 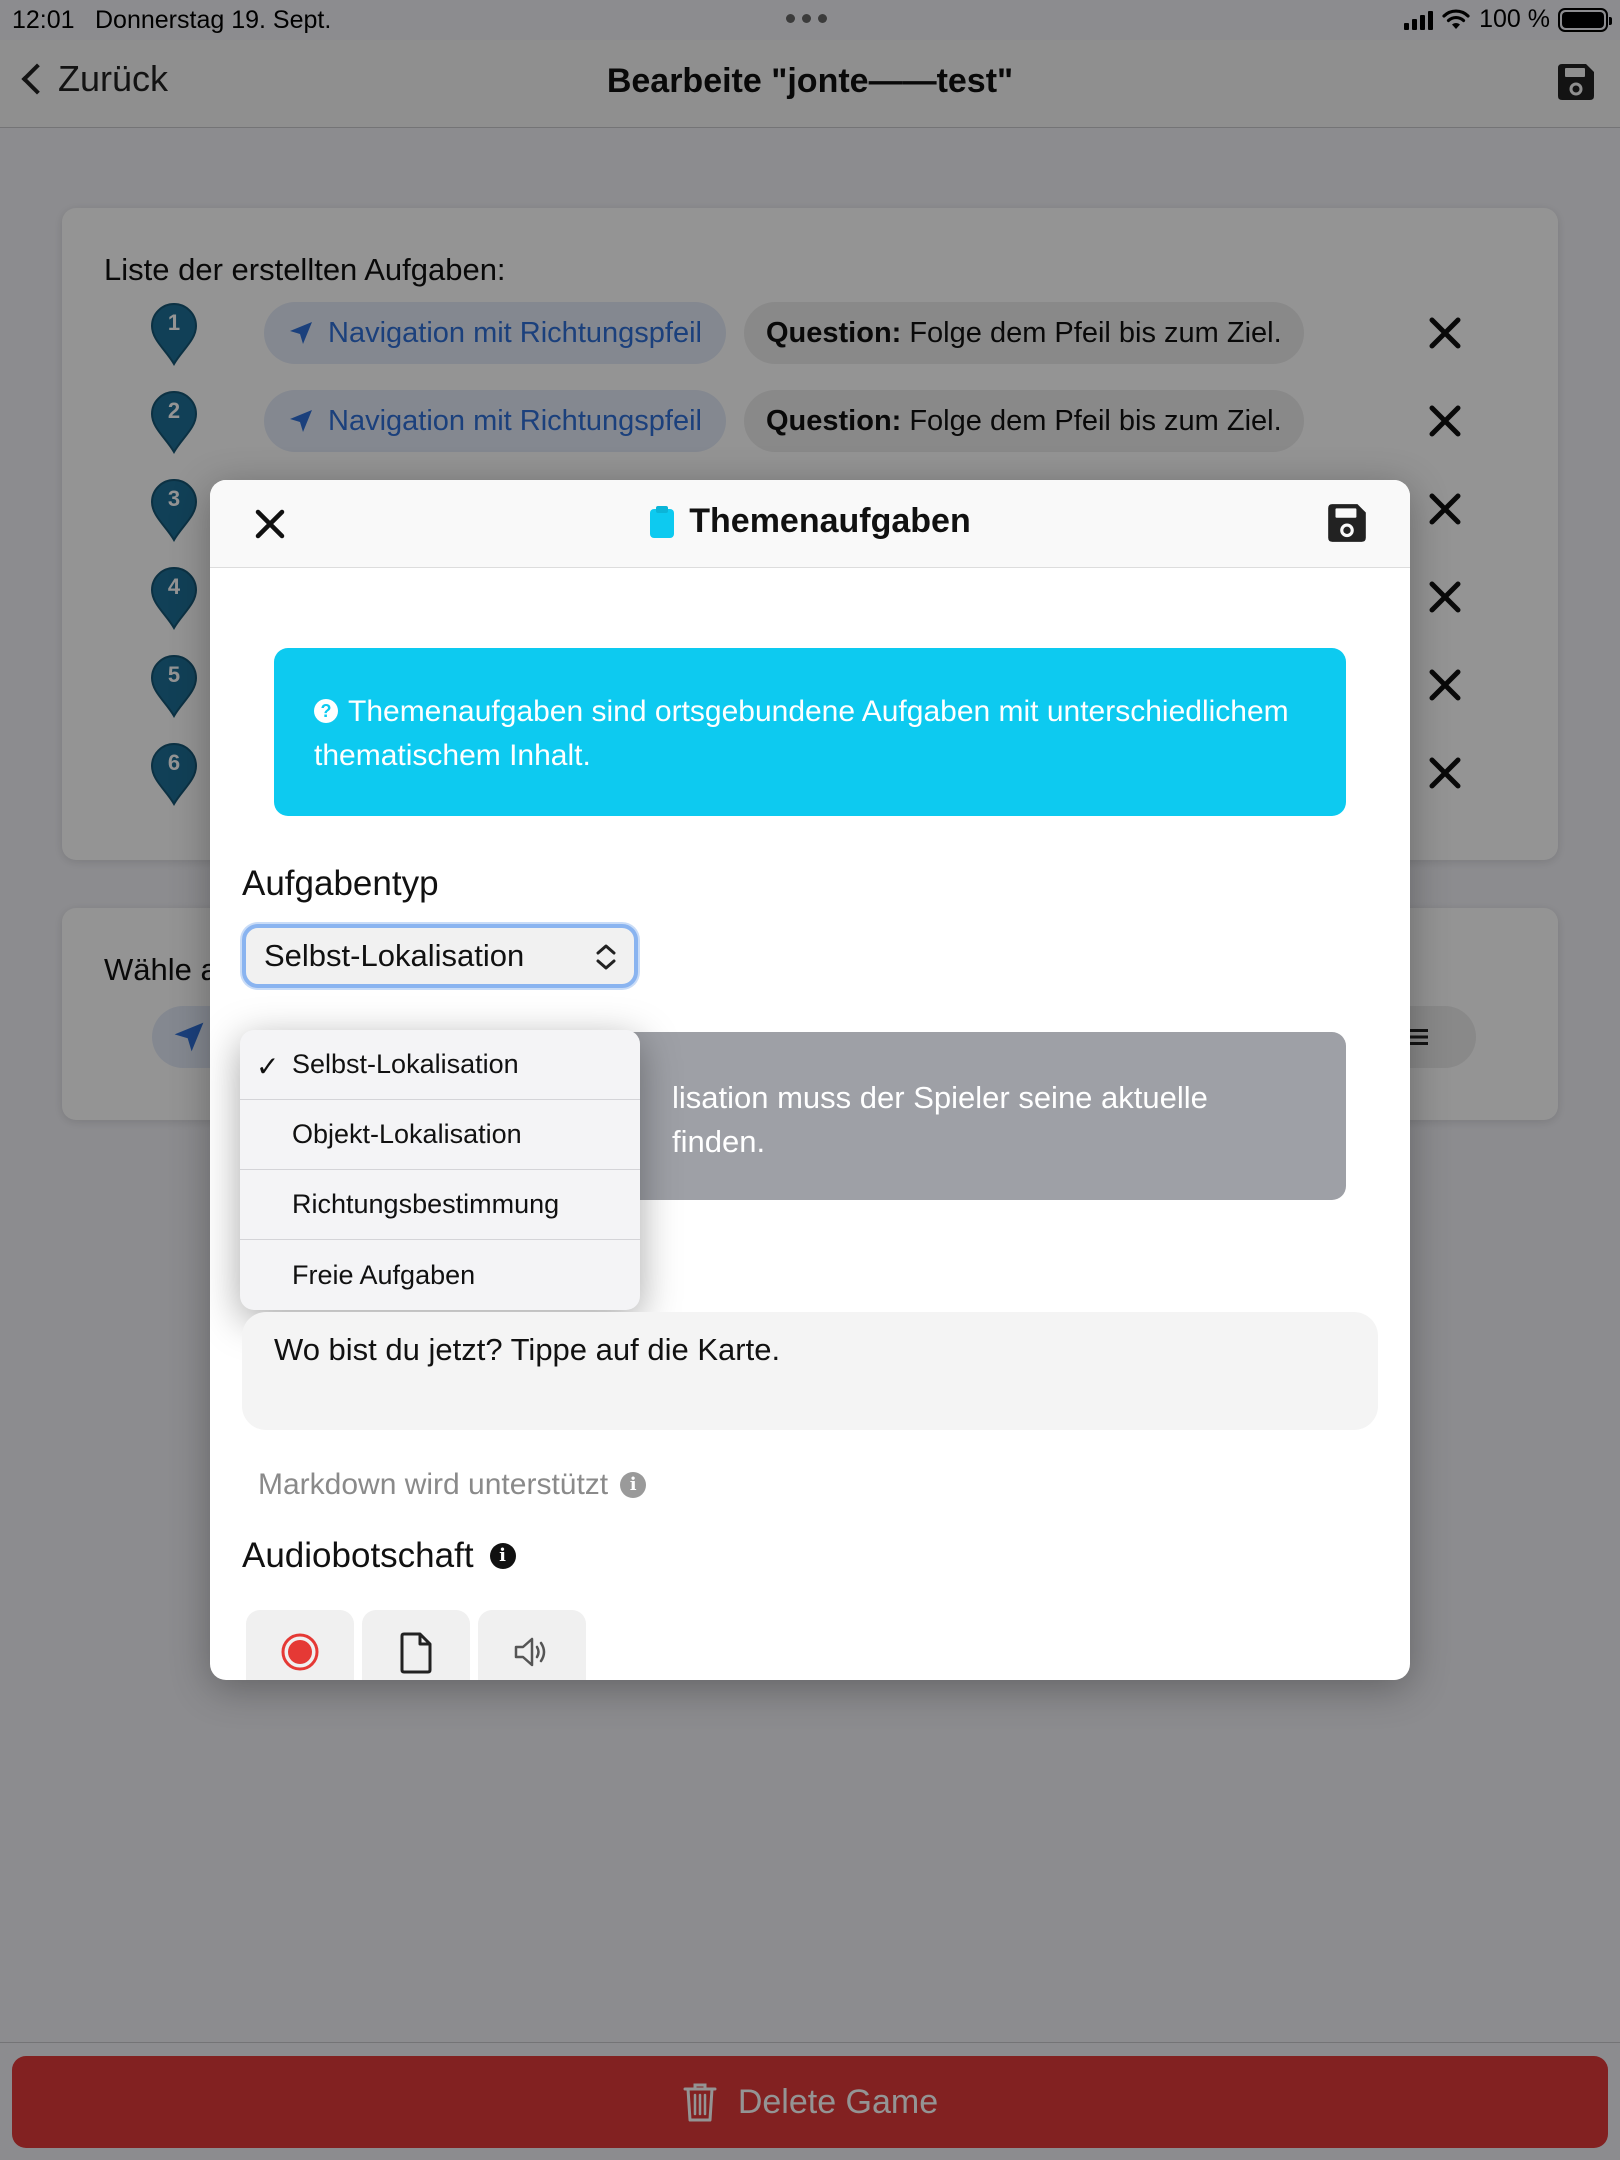 I want to click on option-label: Objekt-Lokalisation, so click(x=407, y=1134).